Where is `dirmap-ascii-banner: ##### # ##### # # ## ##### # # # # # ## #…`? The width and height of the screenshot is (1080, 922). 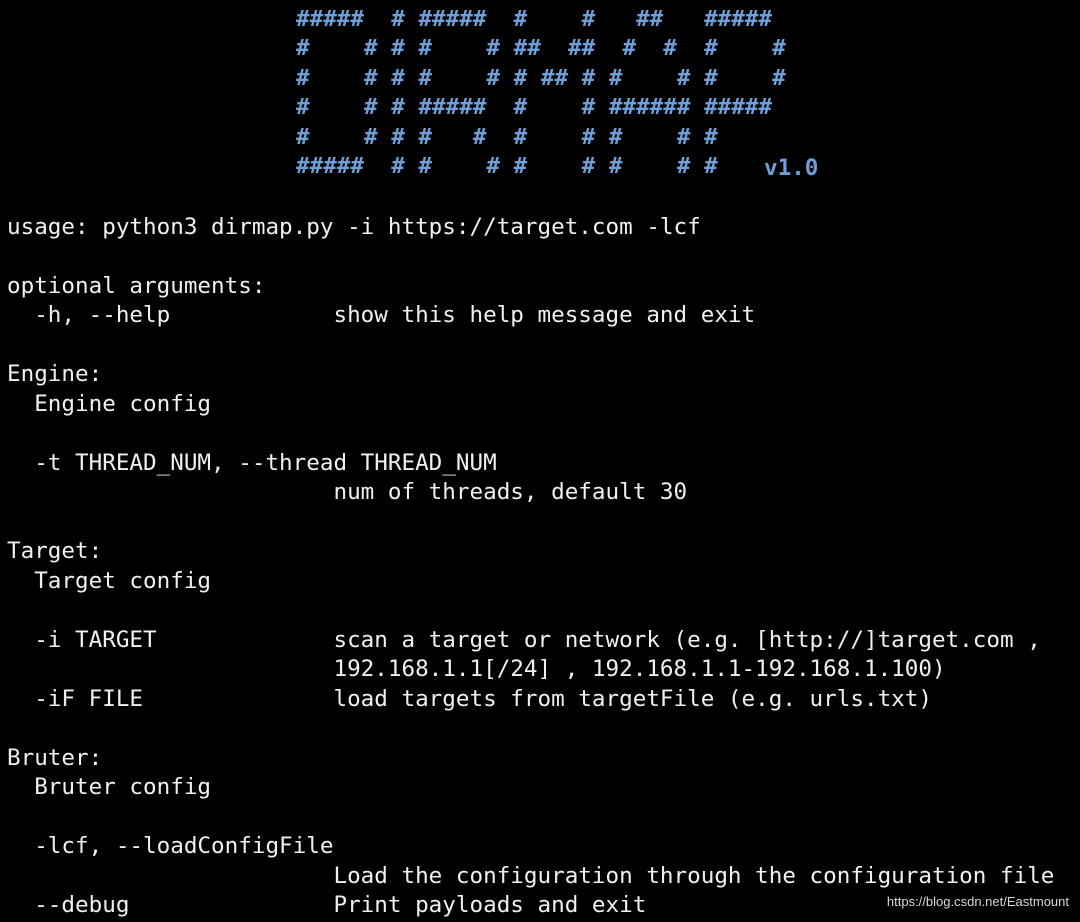 dirmap-ascii-banner: ##### # ##### # # ## ##### # # # # # ## #… is located at coordinates (541, 93).